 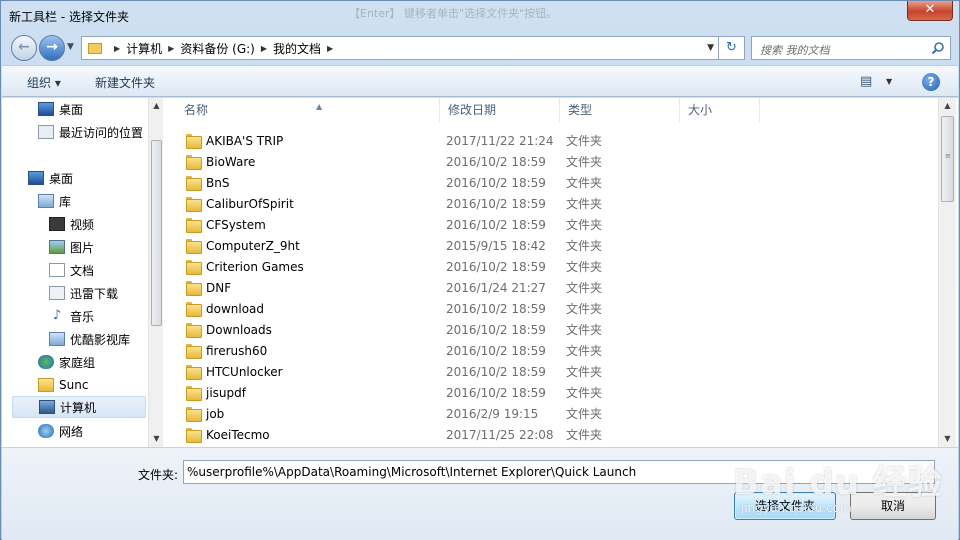 What do you see at coordinates (866, 81) in the screenshot?
I see `view-options-icon: ▤` at bounding box center [866, 81].